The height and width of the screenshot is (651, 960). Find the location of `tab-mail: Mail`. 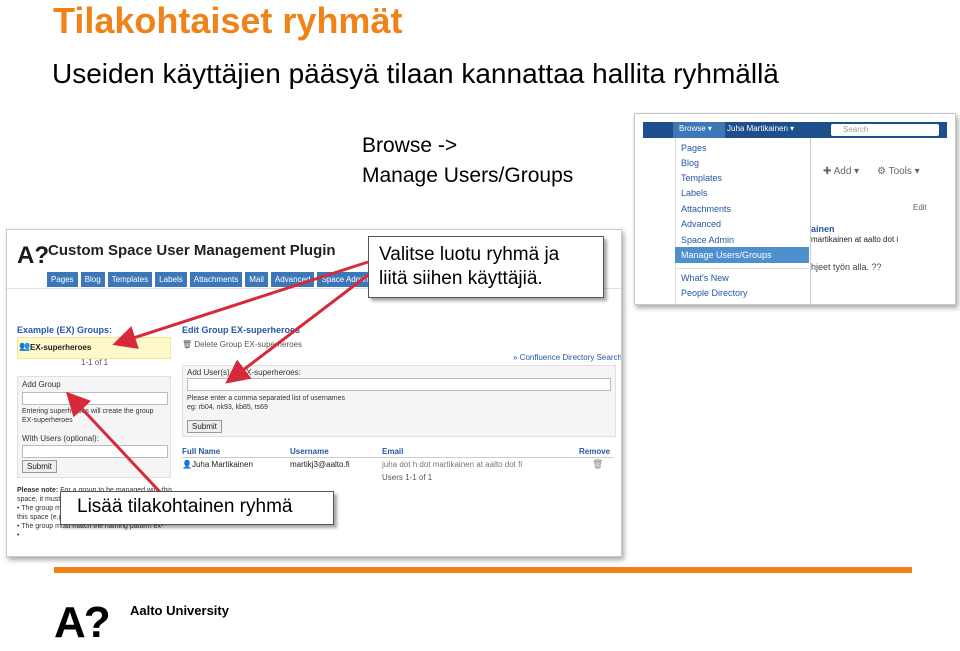

tab-mail: Mail is located at coordinates (256, 279).